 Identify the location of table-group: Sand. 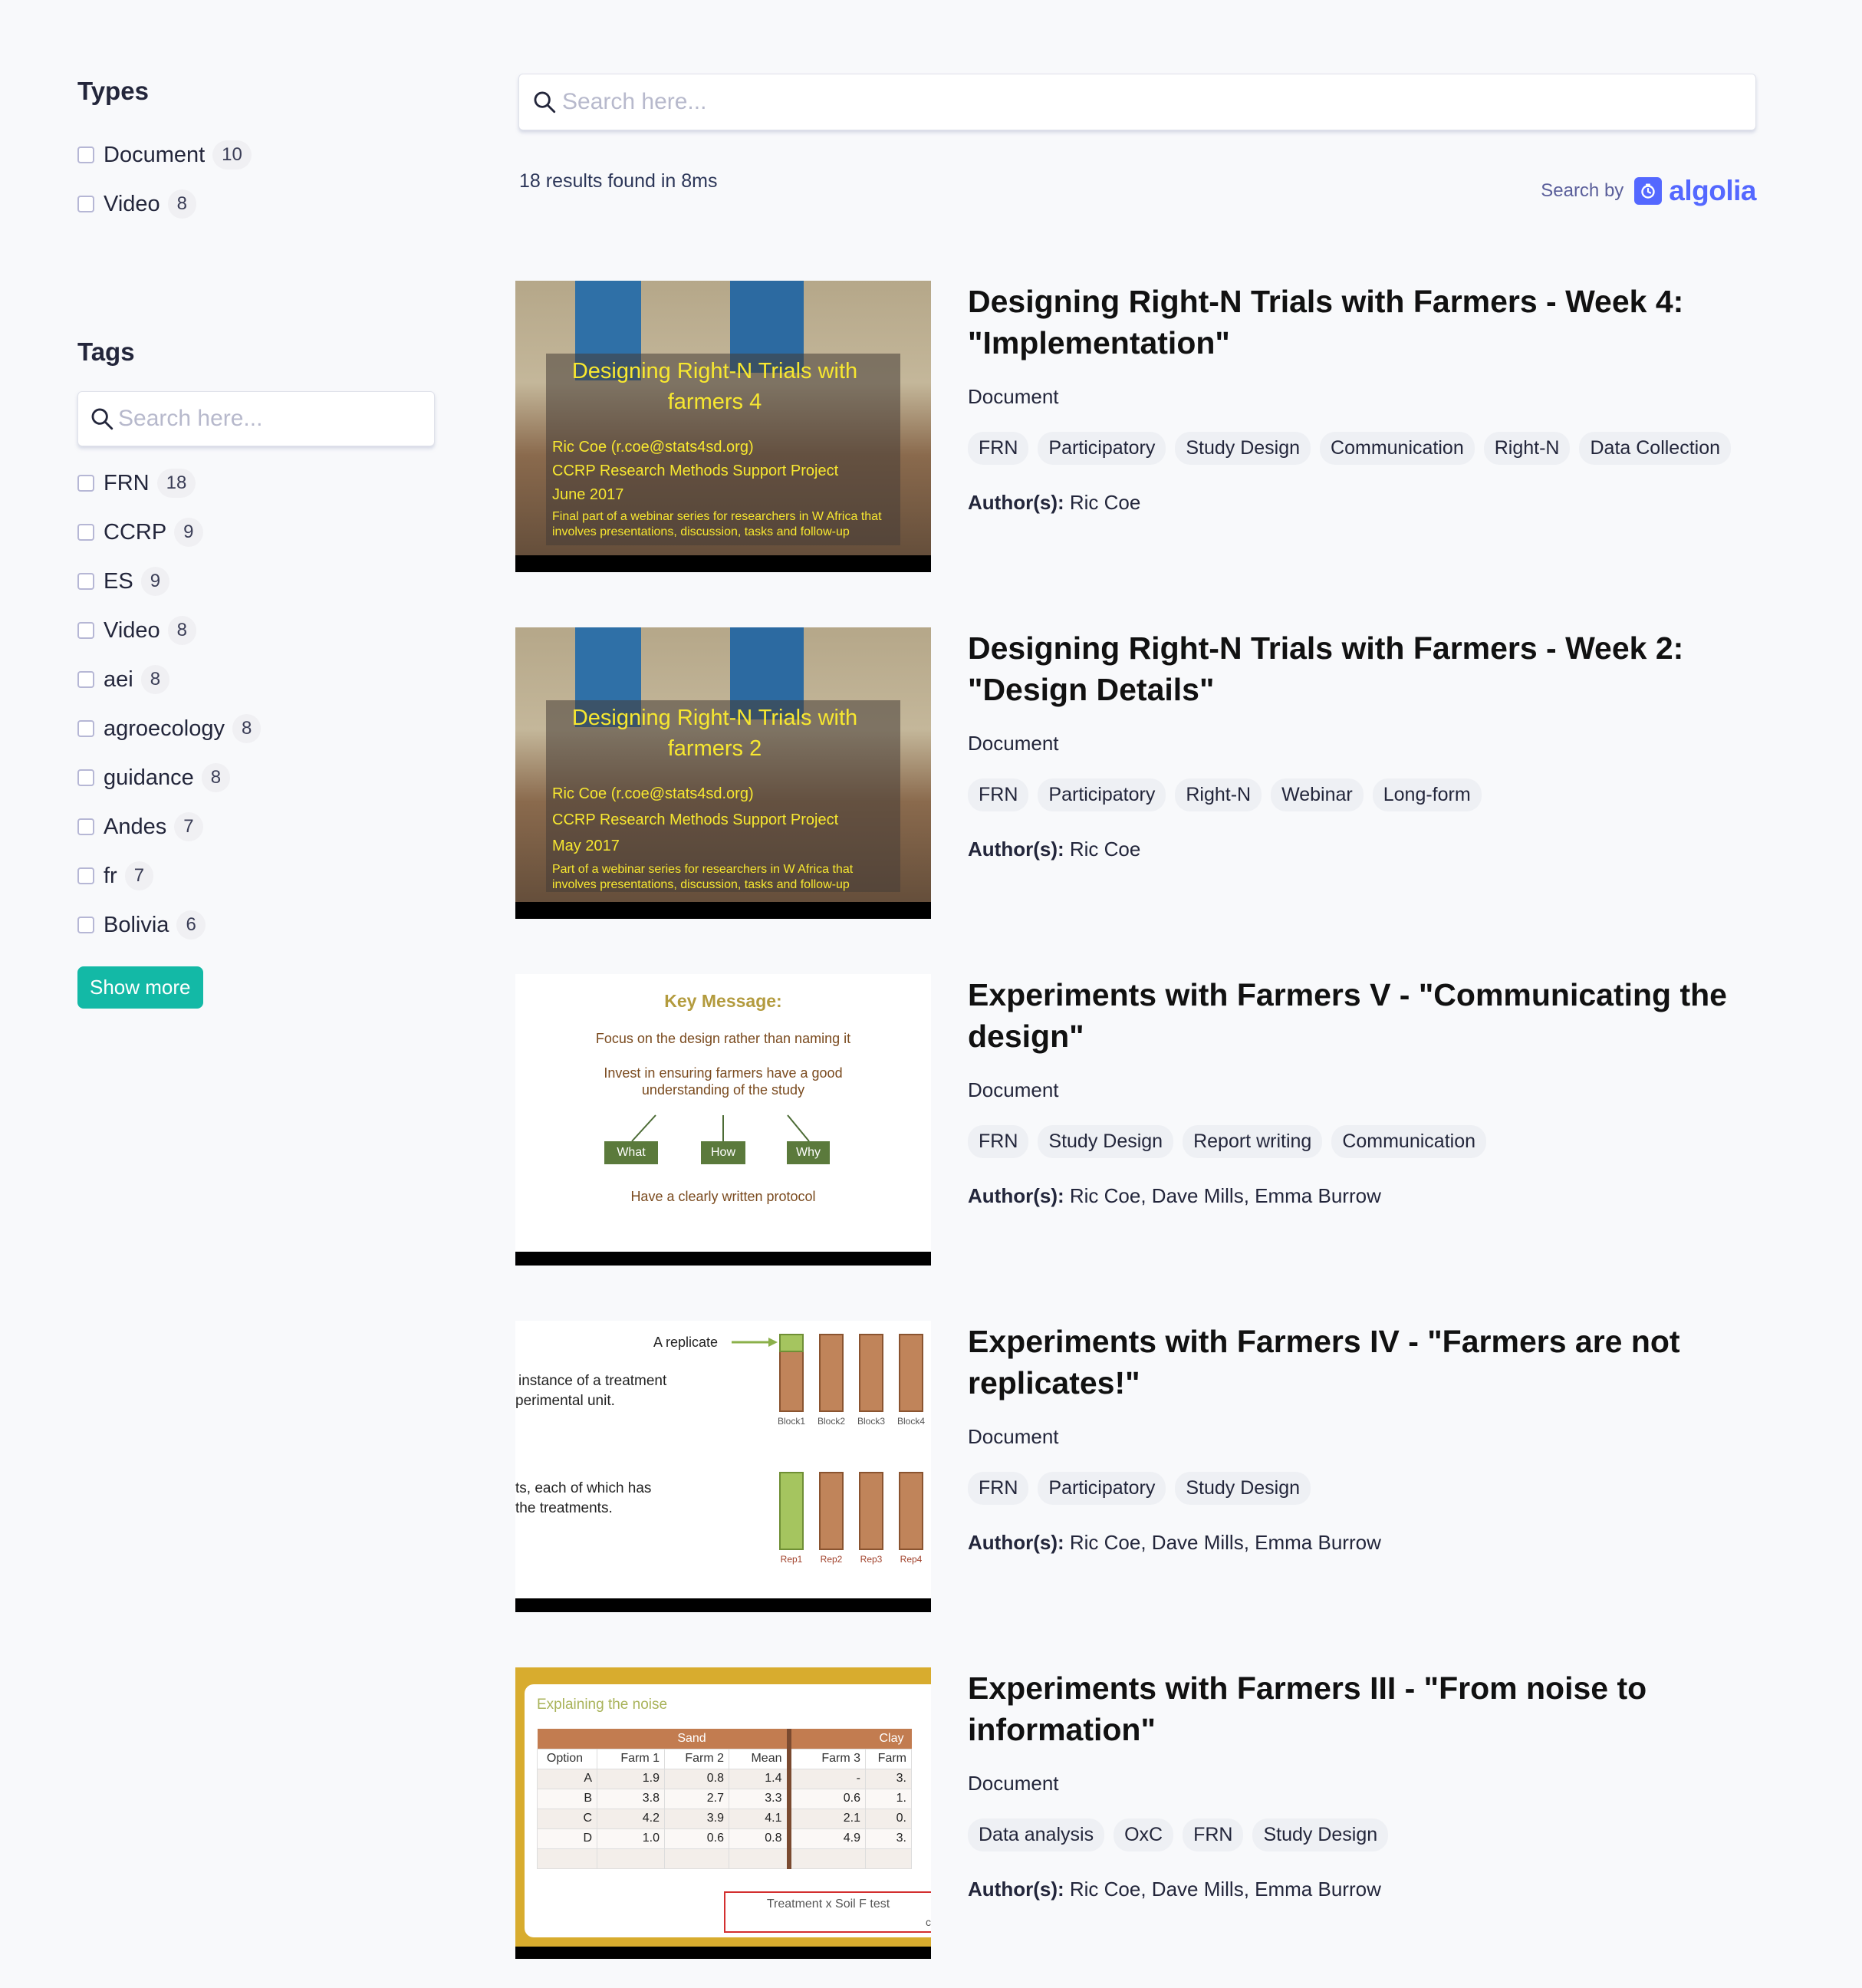
(694, 1739).